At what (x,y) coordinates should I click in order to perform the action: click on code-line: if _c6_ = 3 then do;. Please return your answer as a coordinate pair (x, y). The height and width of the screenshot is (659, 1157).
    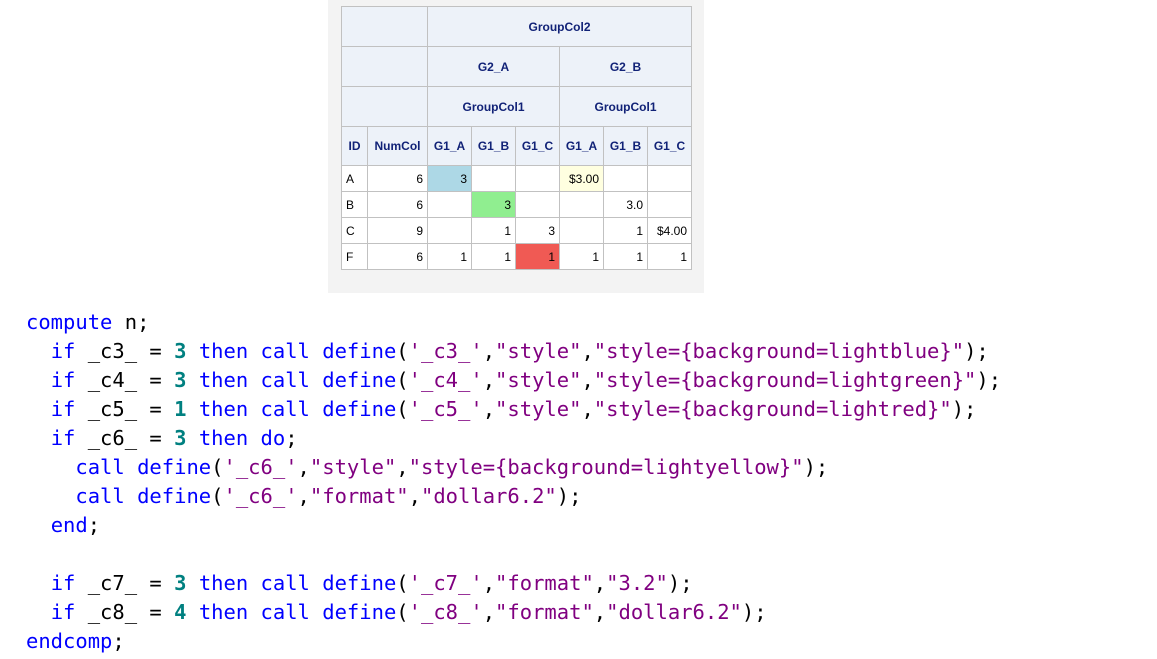
    Looking at the image, I should click on (513, 438).